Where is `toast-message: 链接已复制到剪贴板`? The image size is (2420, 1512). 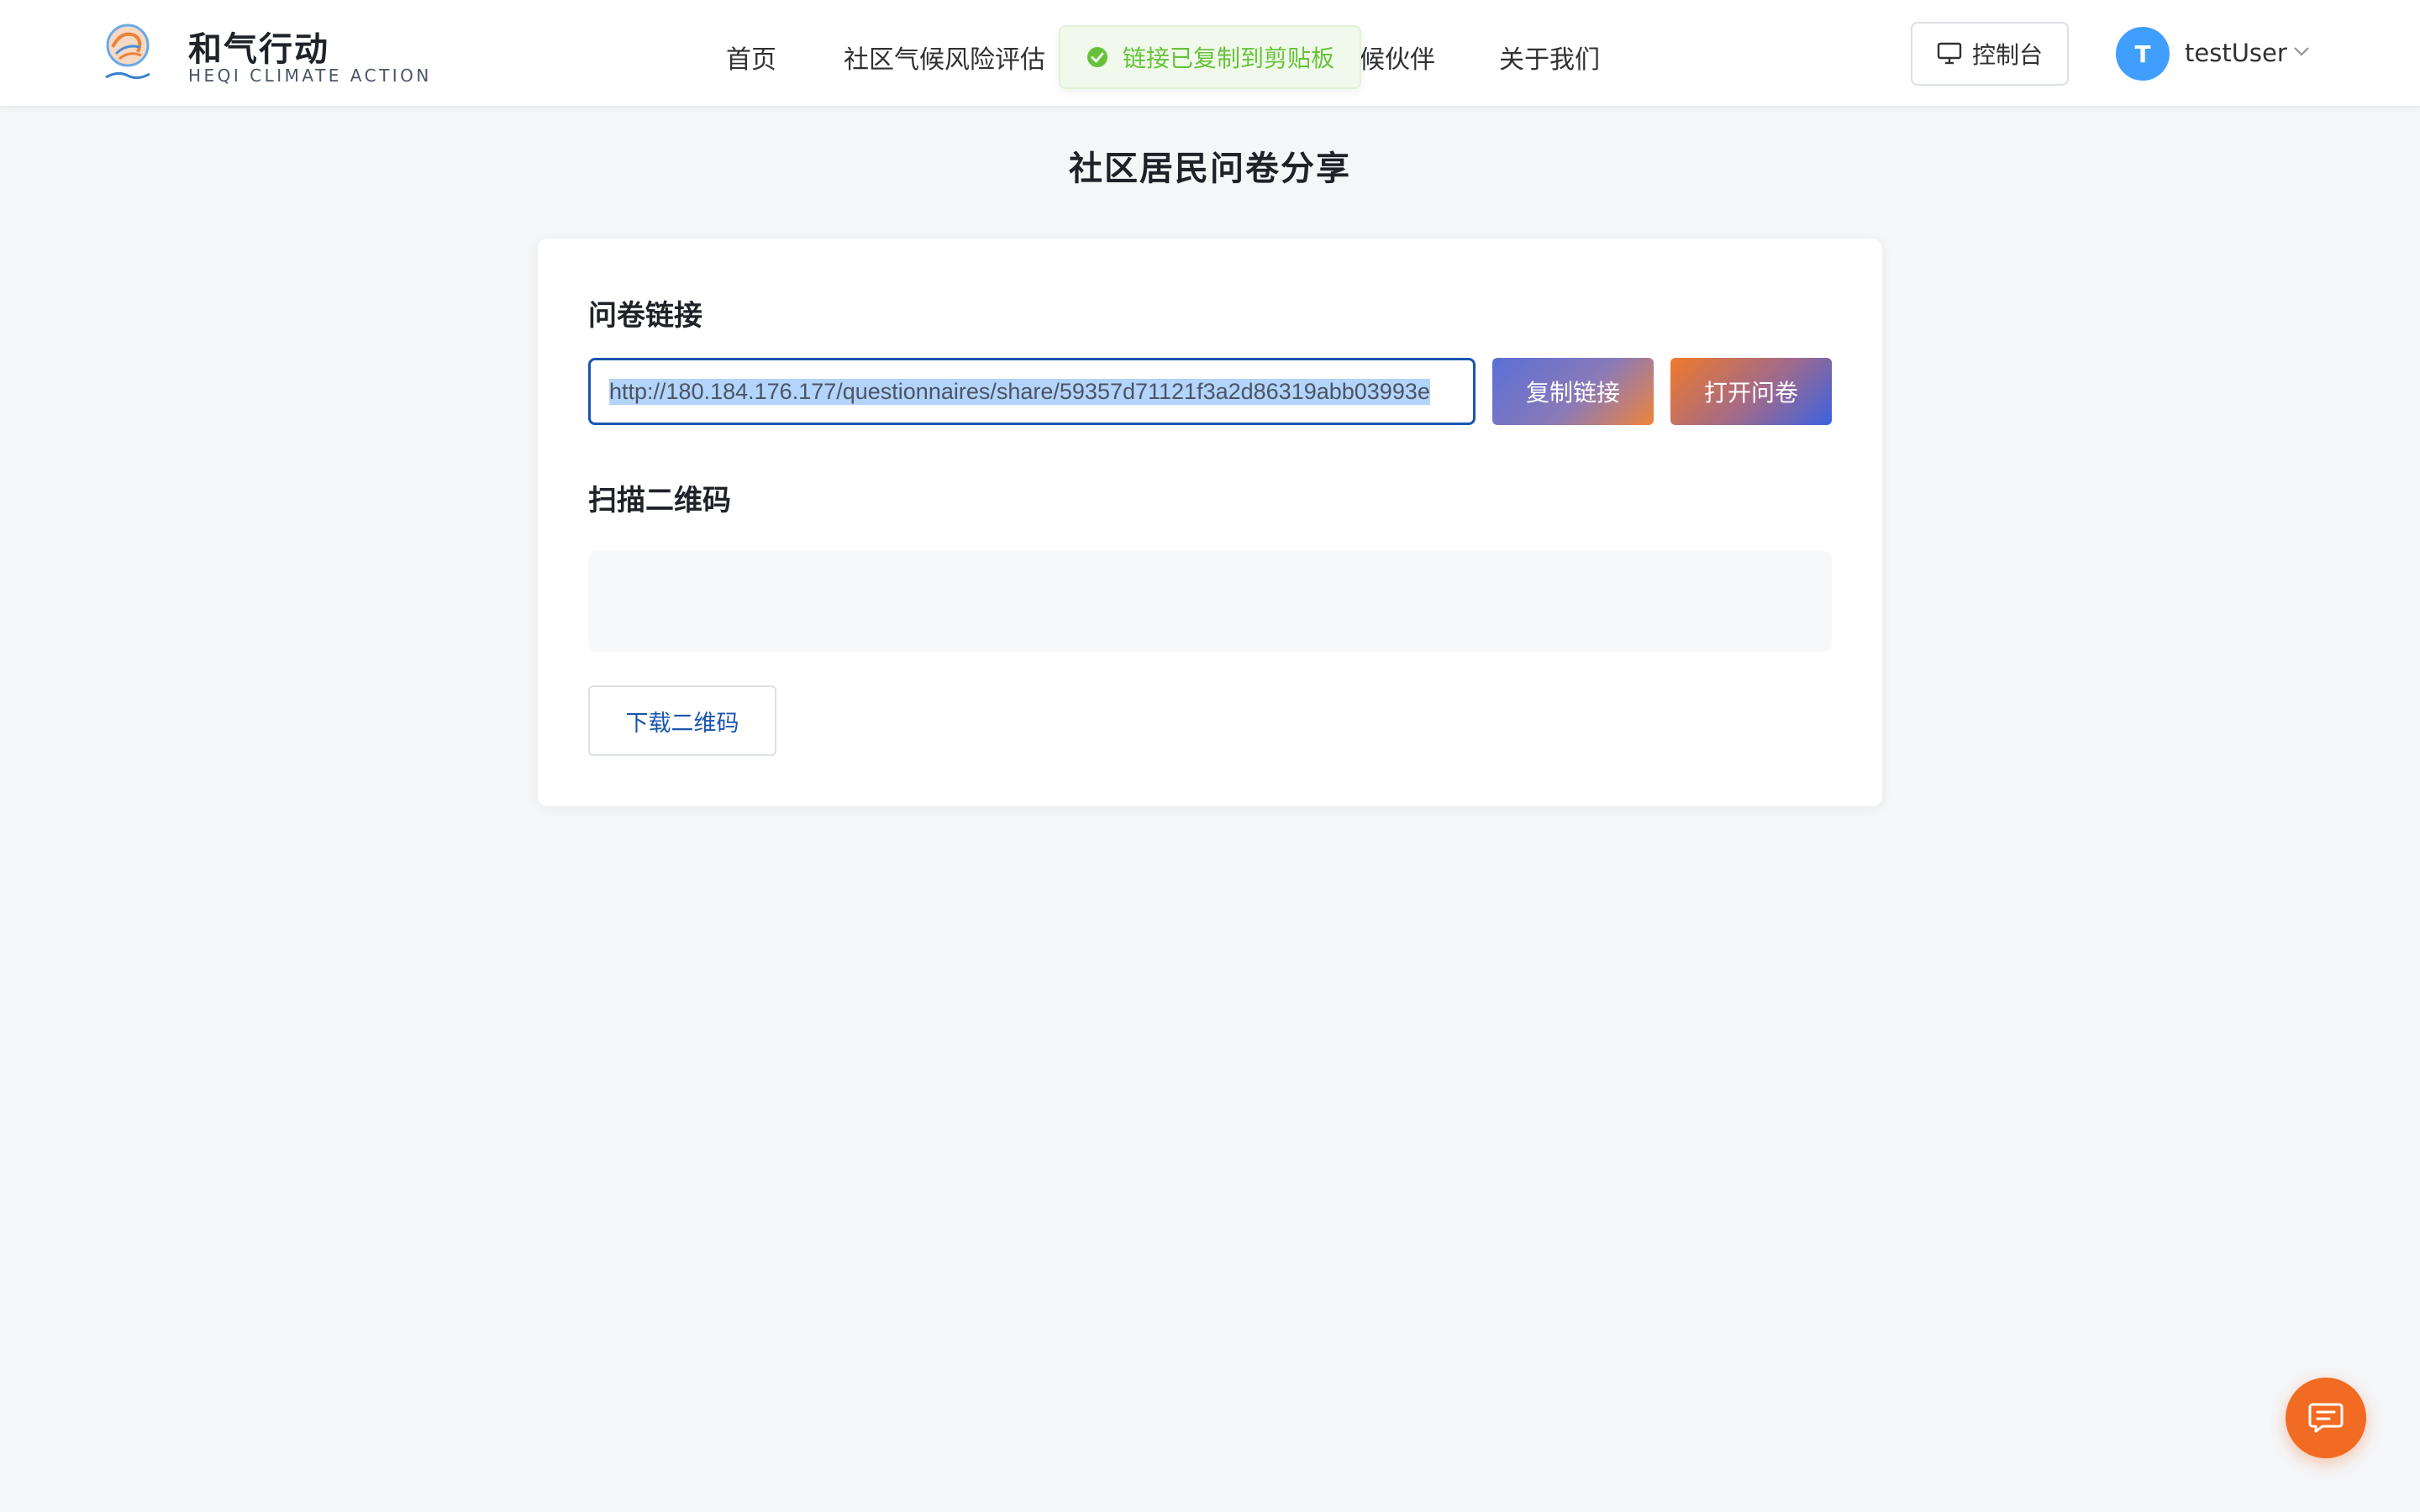 toast-message: 链接已复制到剪贴板 is located at coordinates (1229, 58).